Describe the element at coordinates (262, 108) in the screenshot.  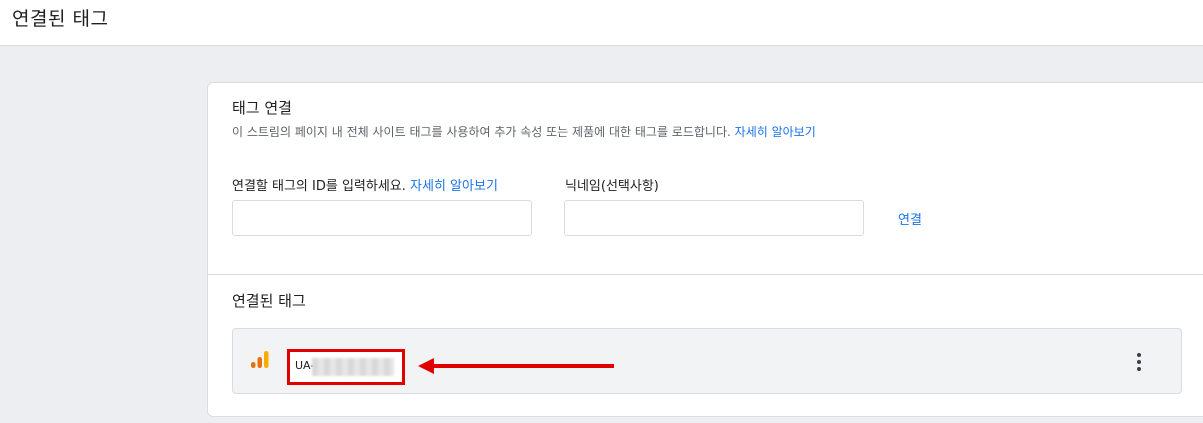
I see `tag-connect-title: 태그 연결` at that location.